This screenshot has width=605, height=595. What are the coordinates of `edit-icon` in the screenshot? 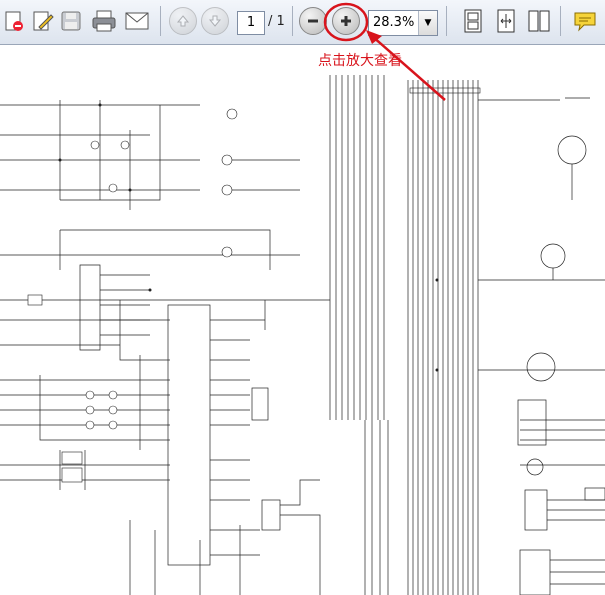 It's located at (43, 21).